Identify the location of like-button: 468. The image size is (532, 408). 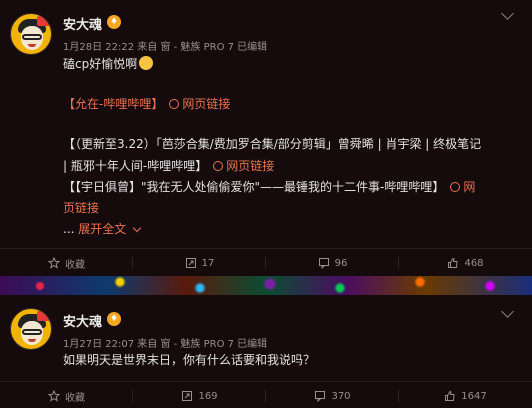
(465, 263).